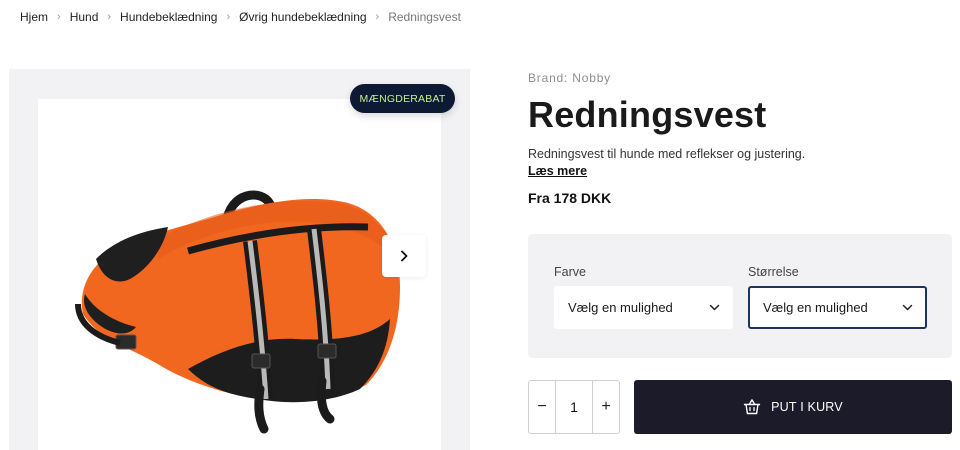 This screenshot has width=960, height=450. Describe the element at coordinates (569, 78) in the screenshot. I see `product-brand: Brand: Nobby` at that location.